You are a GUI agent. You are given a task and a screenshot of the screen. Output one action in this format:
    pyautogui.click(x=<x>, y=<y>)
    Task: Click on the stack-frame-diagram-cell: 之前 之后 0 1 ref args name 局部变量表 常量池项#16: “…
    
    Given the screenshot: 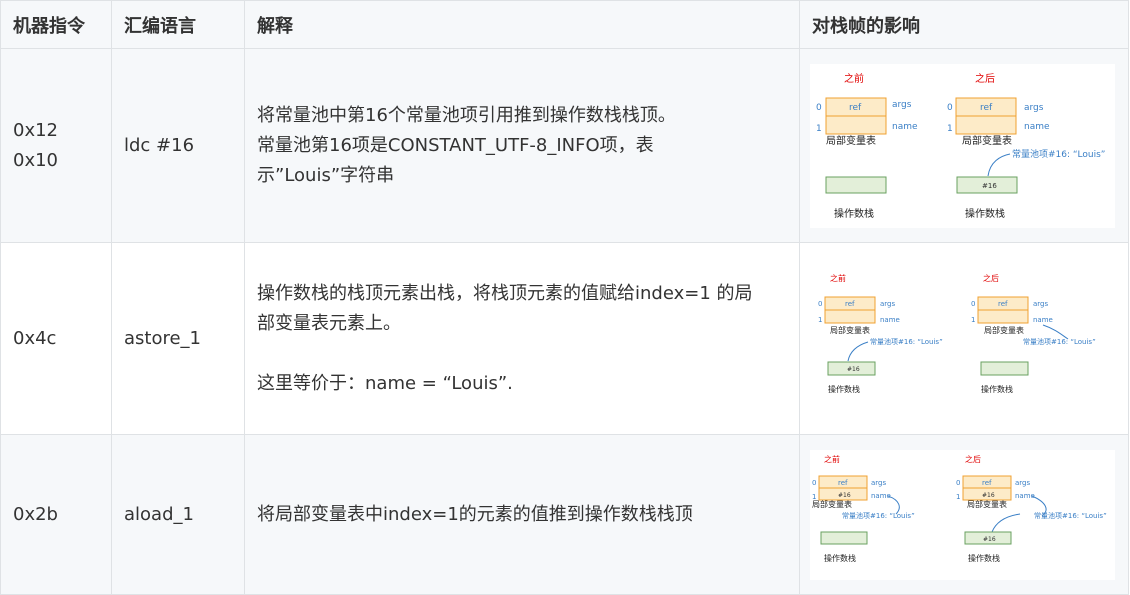 What is the action you would take?
    pyautogui.click(x=964, y=338)
    